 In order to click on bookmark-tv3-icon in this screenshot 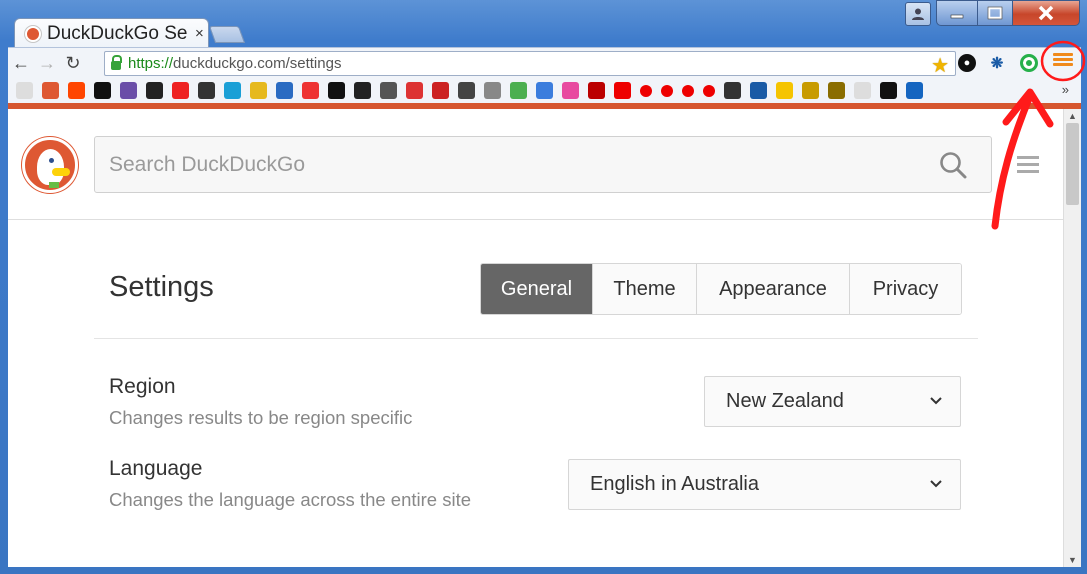, I will do `click(466, 90)`.